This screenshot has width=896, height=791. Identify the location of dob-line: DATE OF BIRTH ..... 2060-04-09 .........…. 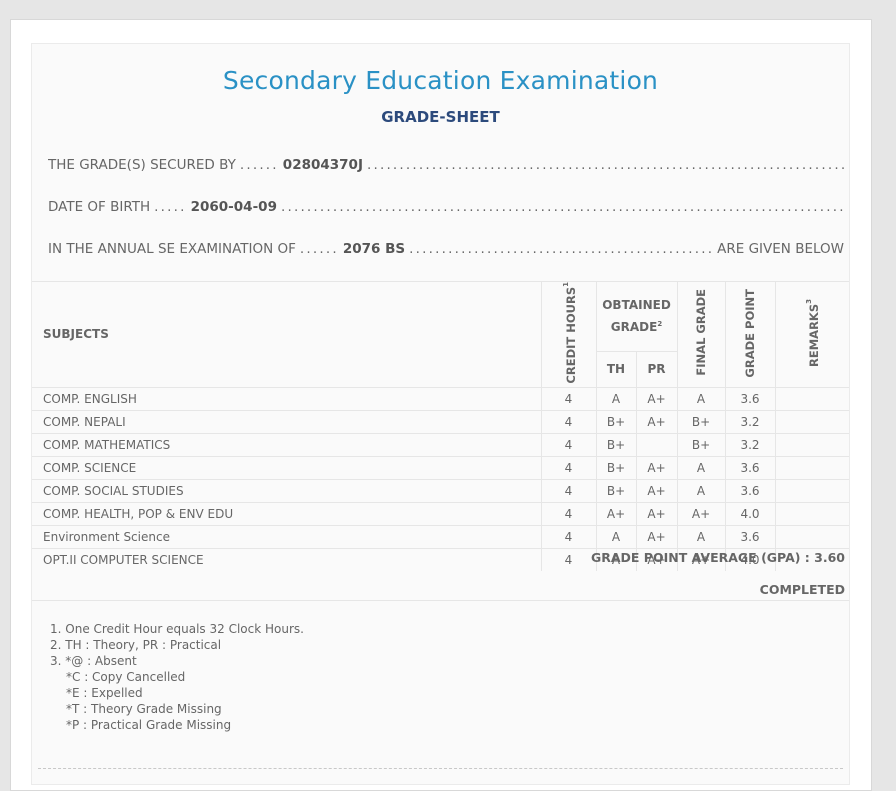
(446, 209).